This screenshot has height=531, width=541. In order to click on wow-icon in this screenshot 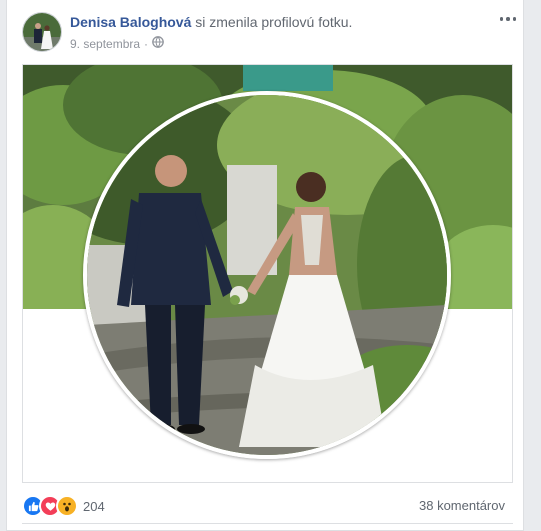, I will do `click(67, 506)`.